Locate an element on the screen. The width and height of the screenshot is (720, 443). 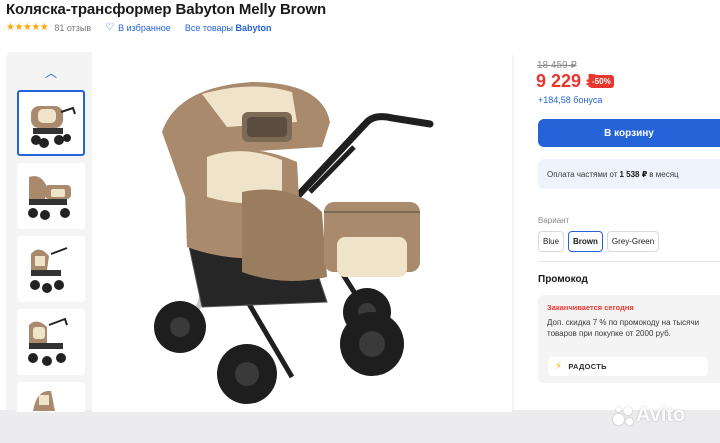
all-goods-prefix: Все товары is located at coordinates (209, 27).